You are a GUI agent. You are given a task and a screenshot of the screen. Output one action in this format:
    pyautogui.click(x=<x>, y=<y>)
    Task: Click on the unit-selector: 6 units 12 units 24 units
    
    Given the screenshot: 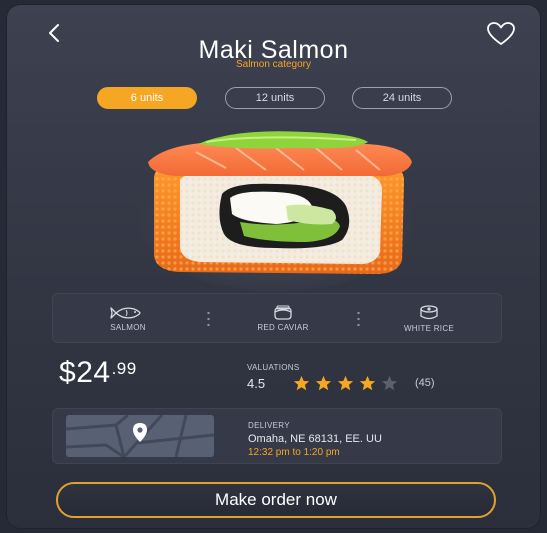 What is the action you would take?
    pyautogui.click(x=273, y=99)
    